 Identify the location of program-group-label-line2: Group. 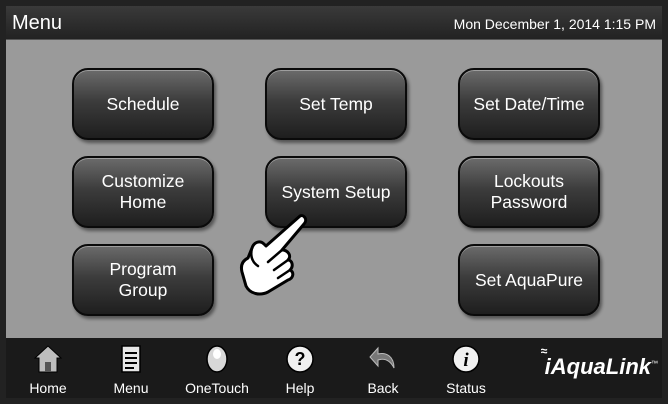
(143, 290).